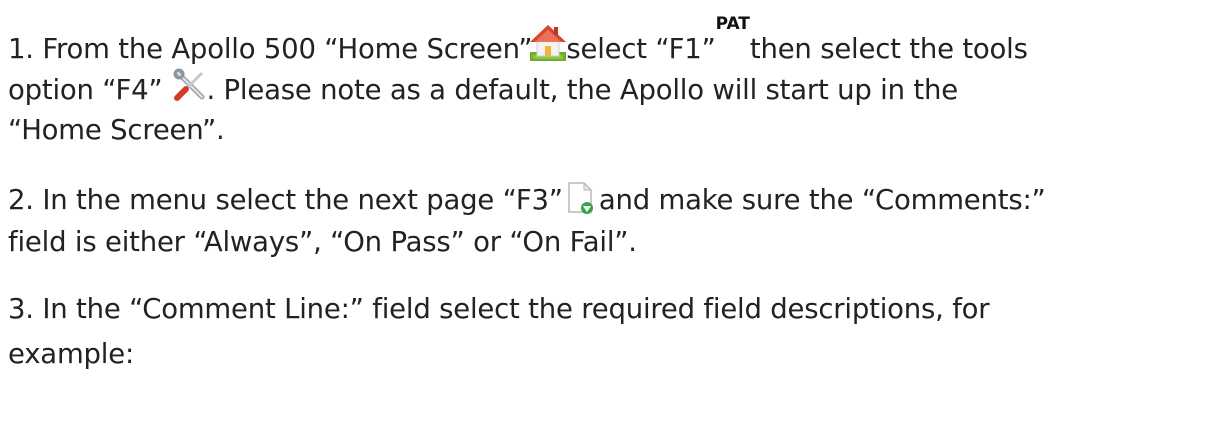 The width and height of the screenshot is (1214, 430). Describe the element at coordinates (822, 200) in the screenshot. I see `step-2-text-b: and make sure the “Comments:”` at that location.